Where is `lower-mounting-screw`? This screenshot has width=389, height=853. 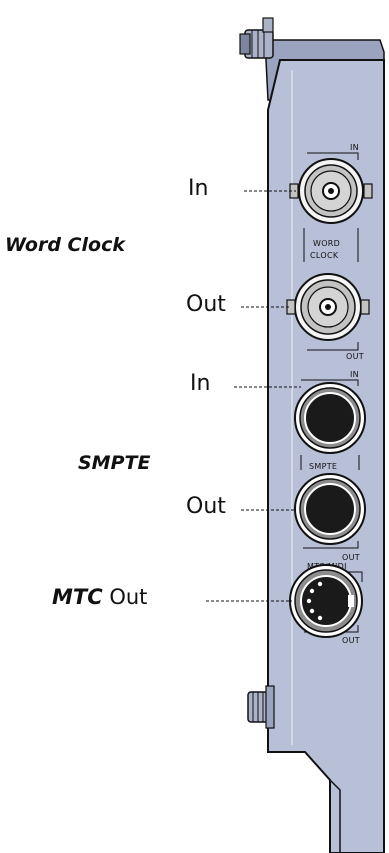
lower-mounting-screw is located at coordinates (261, 707).